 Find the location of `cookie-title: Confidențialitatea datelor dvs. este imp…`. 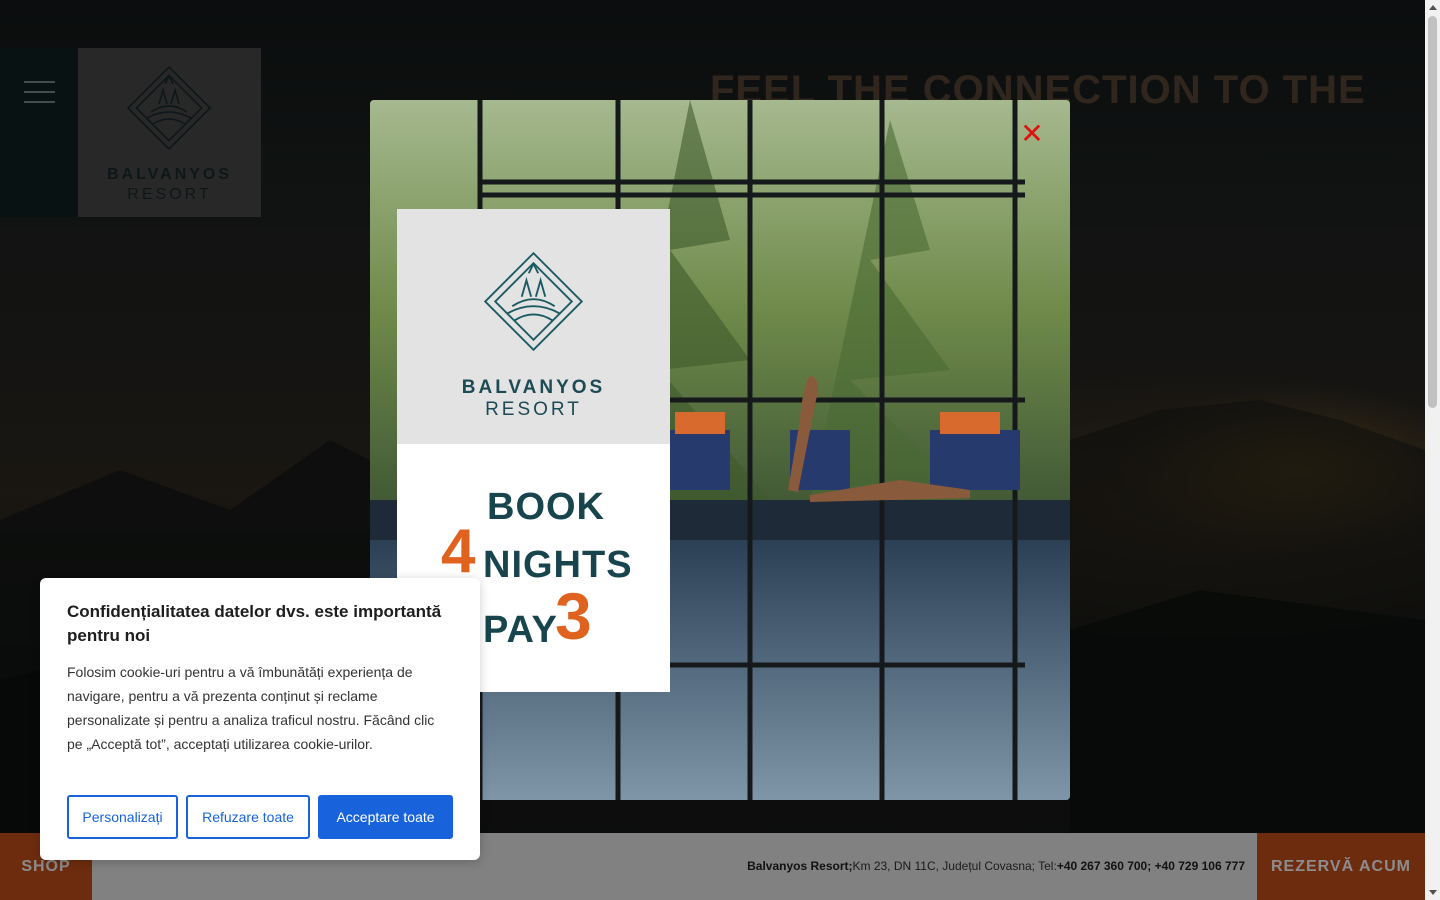

cookie-title: Confidențialitatea datelor dvs. este imp… is located at coordinates (254, 623).